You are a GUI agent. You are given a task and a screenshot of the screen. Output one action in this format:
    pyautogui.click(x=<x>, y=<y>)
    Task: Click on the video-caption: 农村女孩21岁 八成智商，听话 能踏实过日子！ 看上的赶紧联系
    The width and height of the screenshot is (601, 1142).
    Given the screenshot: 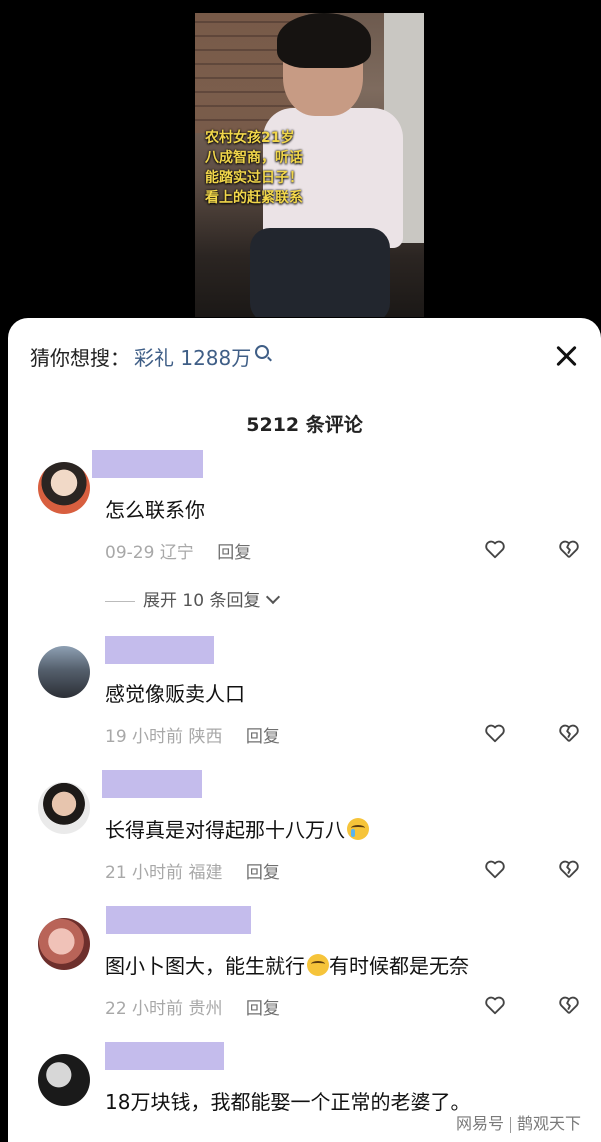 What is the action you would take?
    pyautogui.click(x=280, y=168)
    